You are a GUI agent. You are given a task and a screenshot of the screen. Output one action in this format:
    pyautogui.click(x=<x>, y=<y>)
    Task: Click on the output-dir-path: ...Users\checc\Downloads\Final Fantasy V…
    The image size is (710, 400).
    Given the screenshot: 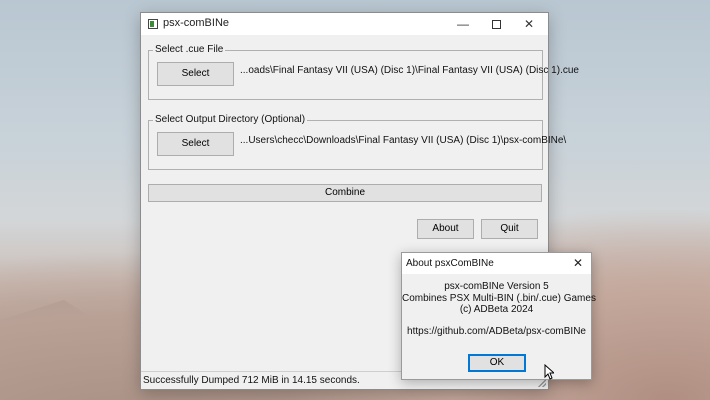 What is the action you would take?
    pyautogui.click(x=403, y=140)
    